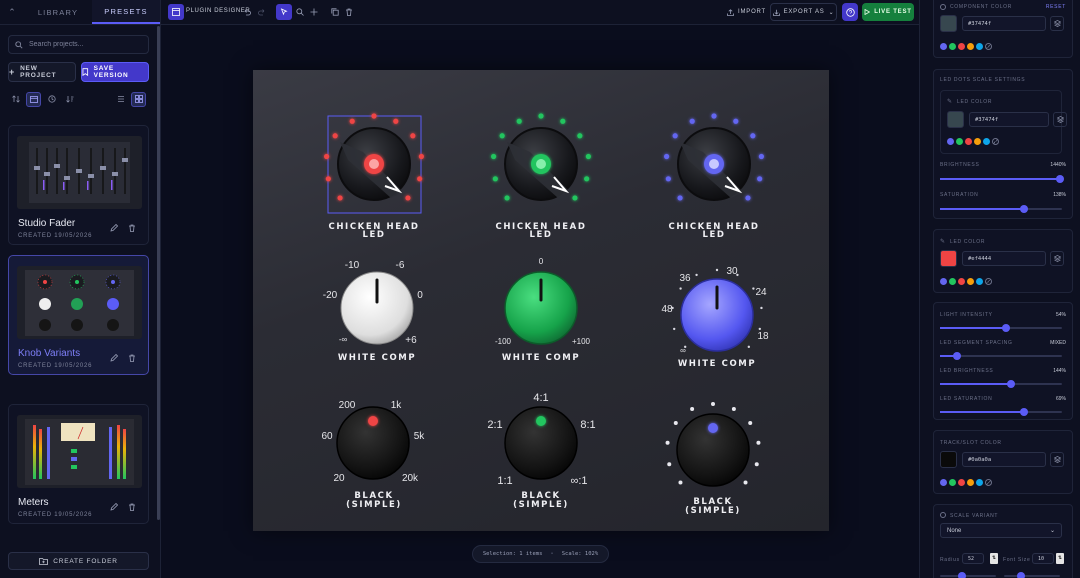 The width and height of the screenshot is (1080, 578). I want to click on calendar-icon, so click(33, 99).